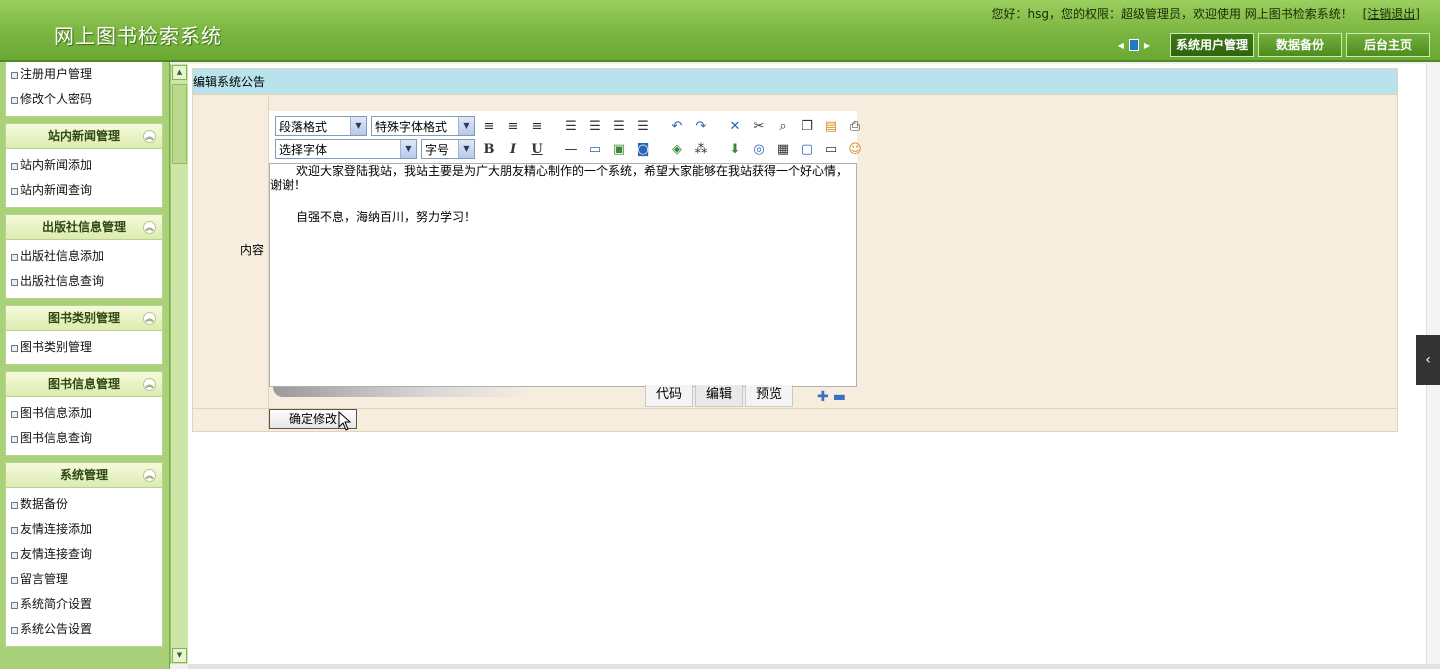  What do you see at coordinates (84, 99) in the screenshot?
I see `sidebar-item-change-password: 修改个人密码` at bounding box center [84, 99].